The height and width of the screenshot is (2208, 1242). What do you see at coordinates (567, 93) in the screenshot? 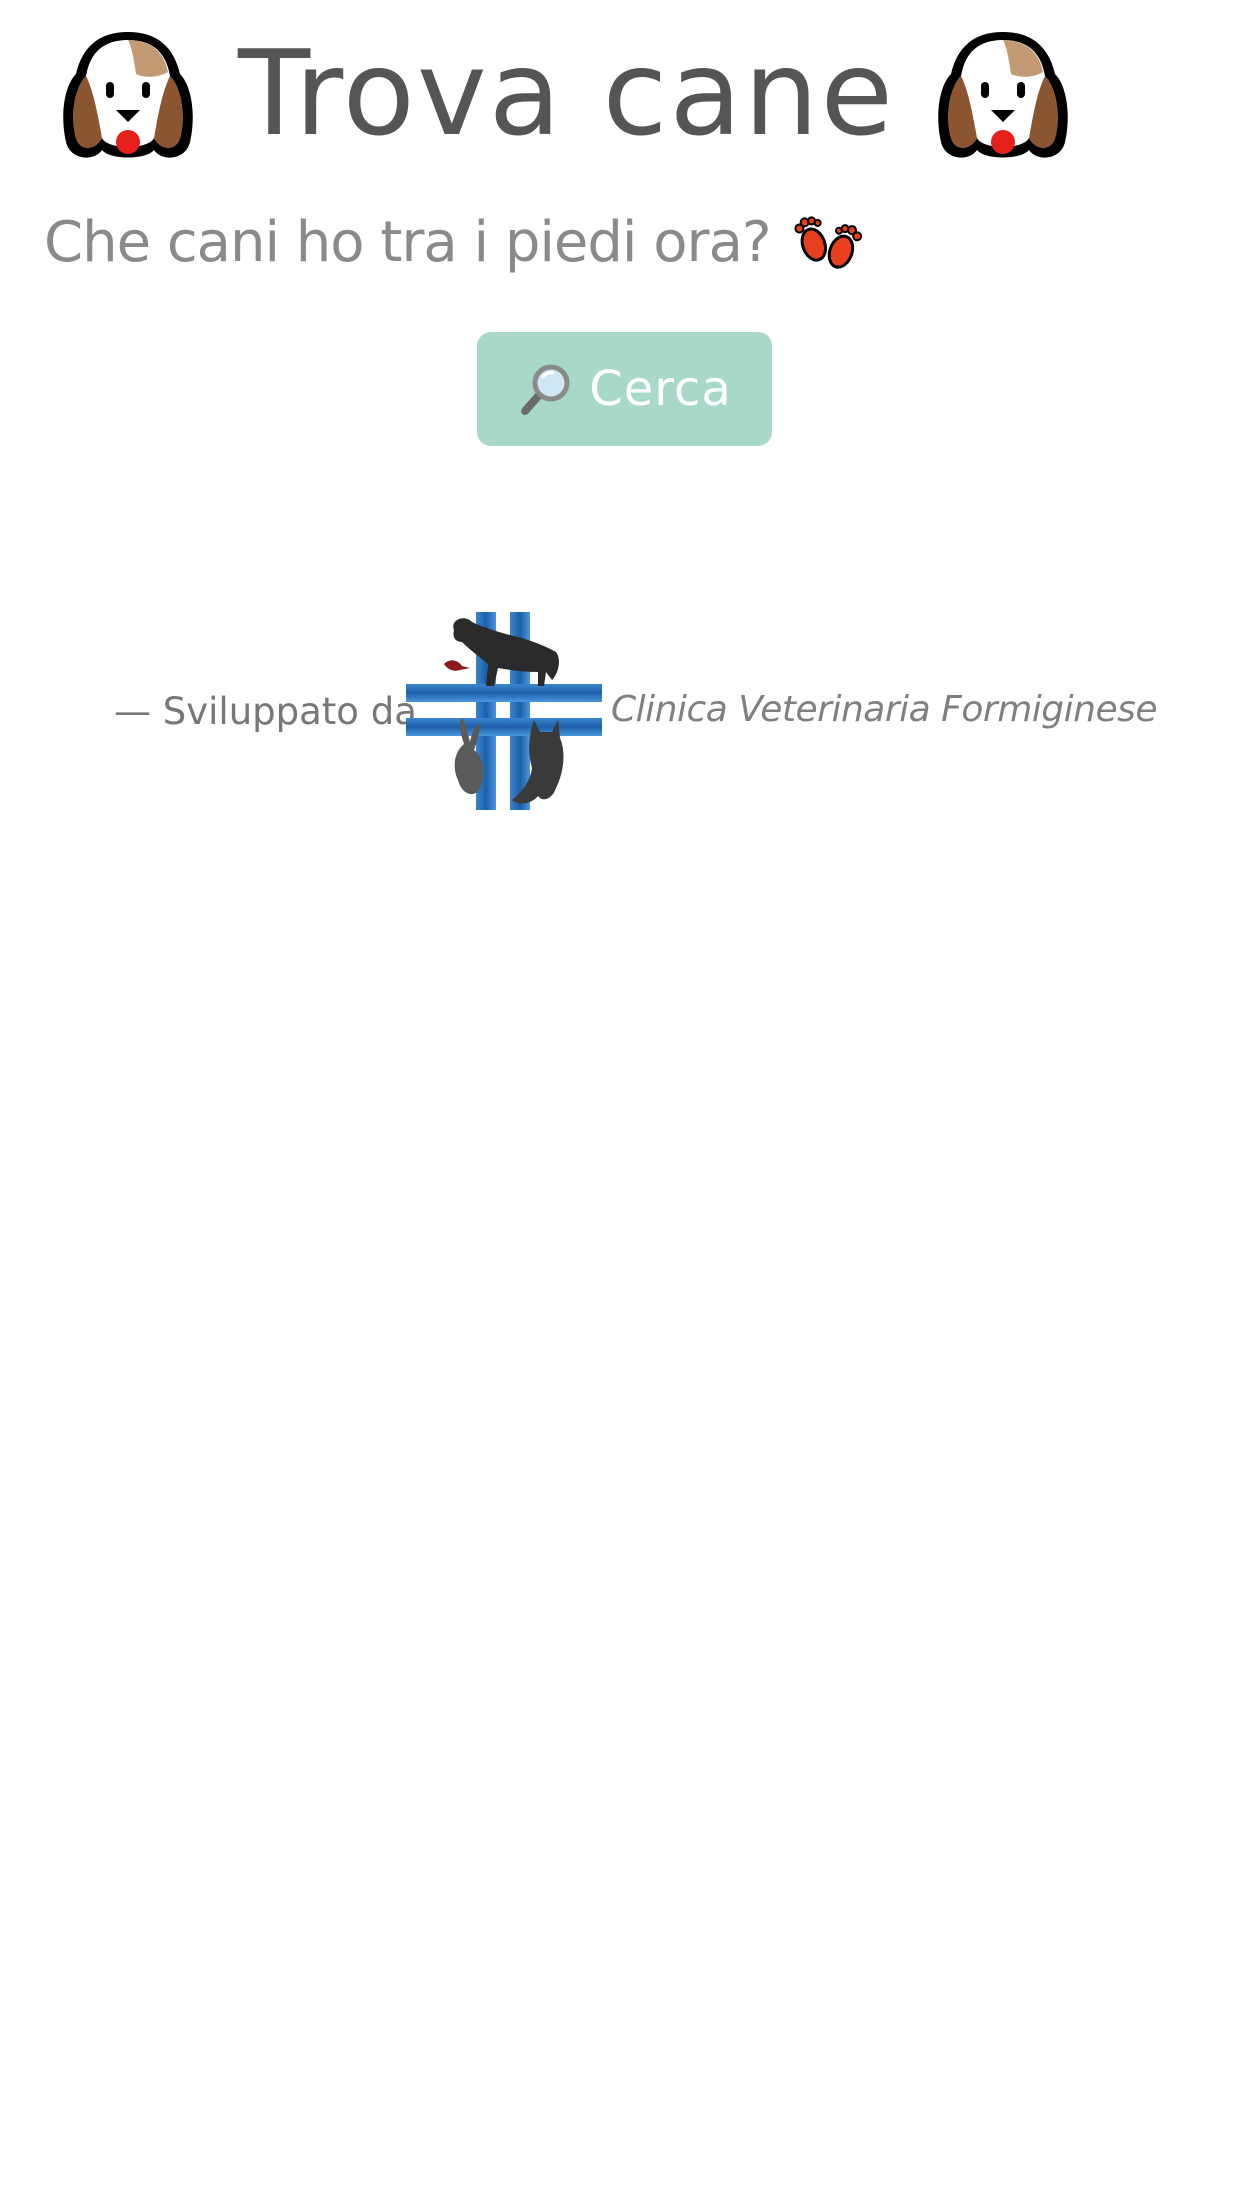
I see `page-title: Trova cane` at bounding box center [567, 93].